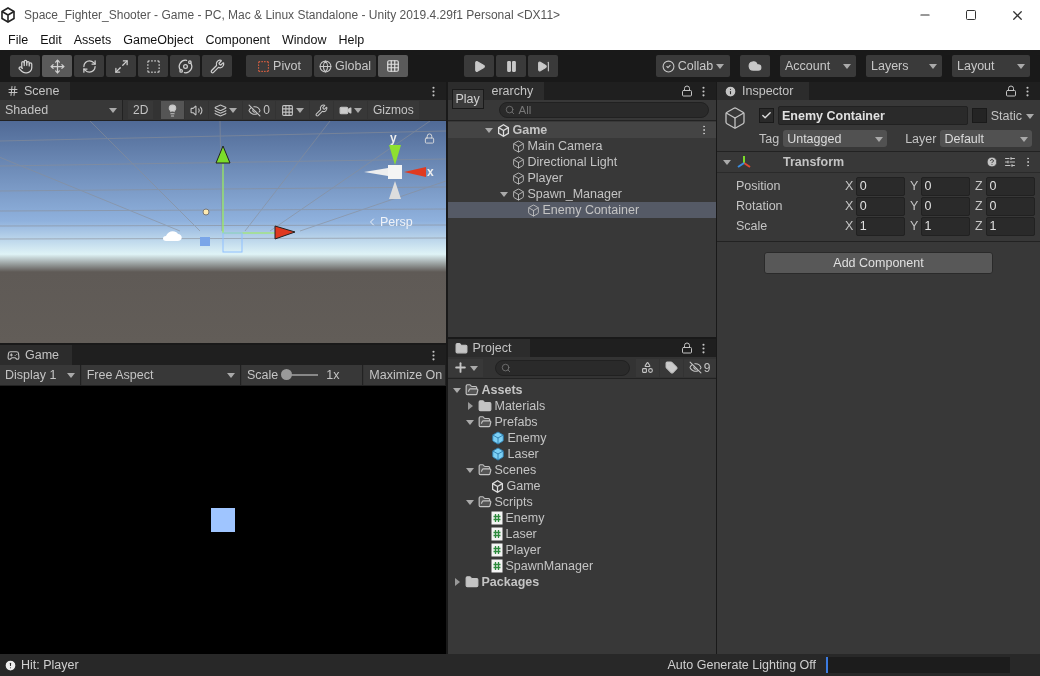 This screenshot has height=676, width=1040. What do you see at coordinates (741, 665) in the screenshot?
I see `lighting-status: Auto Generate Lighting Off` at bounding box center [741, 665].